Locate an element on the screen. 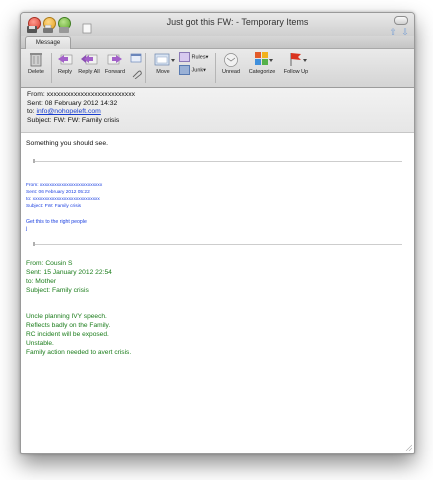 Image resolution: width=433 pixels, height=480 pixels. from-label: From: is located at coordinates (36, 94).